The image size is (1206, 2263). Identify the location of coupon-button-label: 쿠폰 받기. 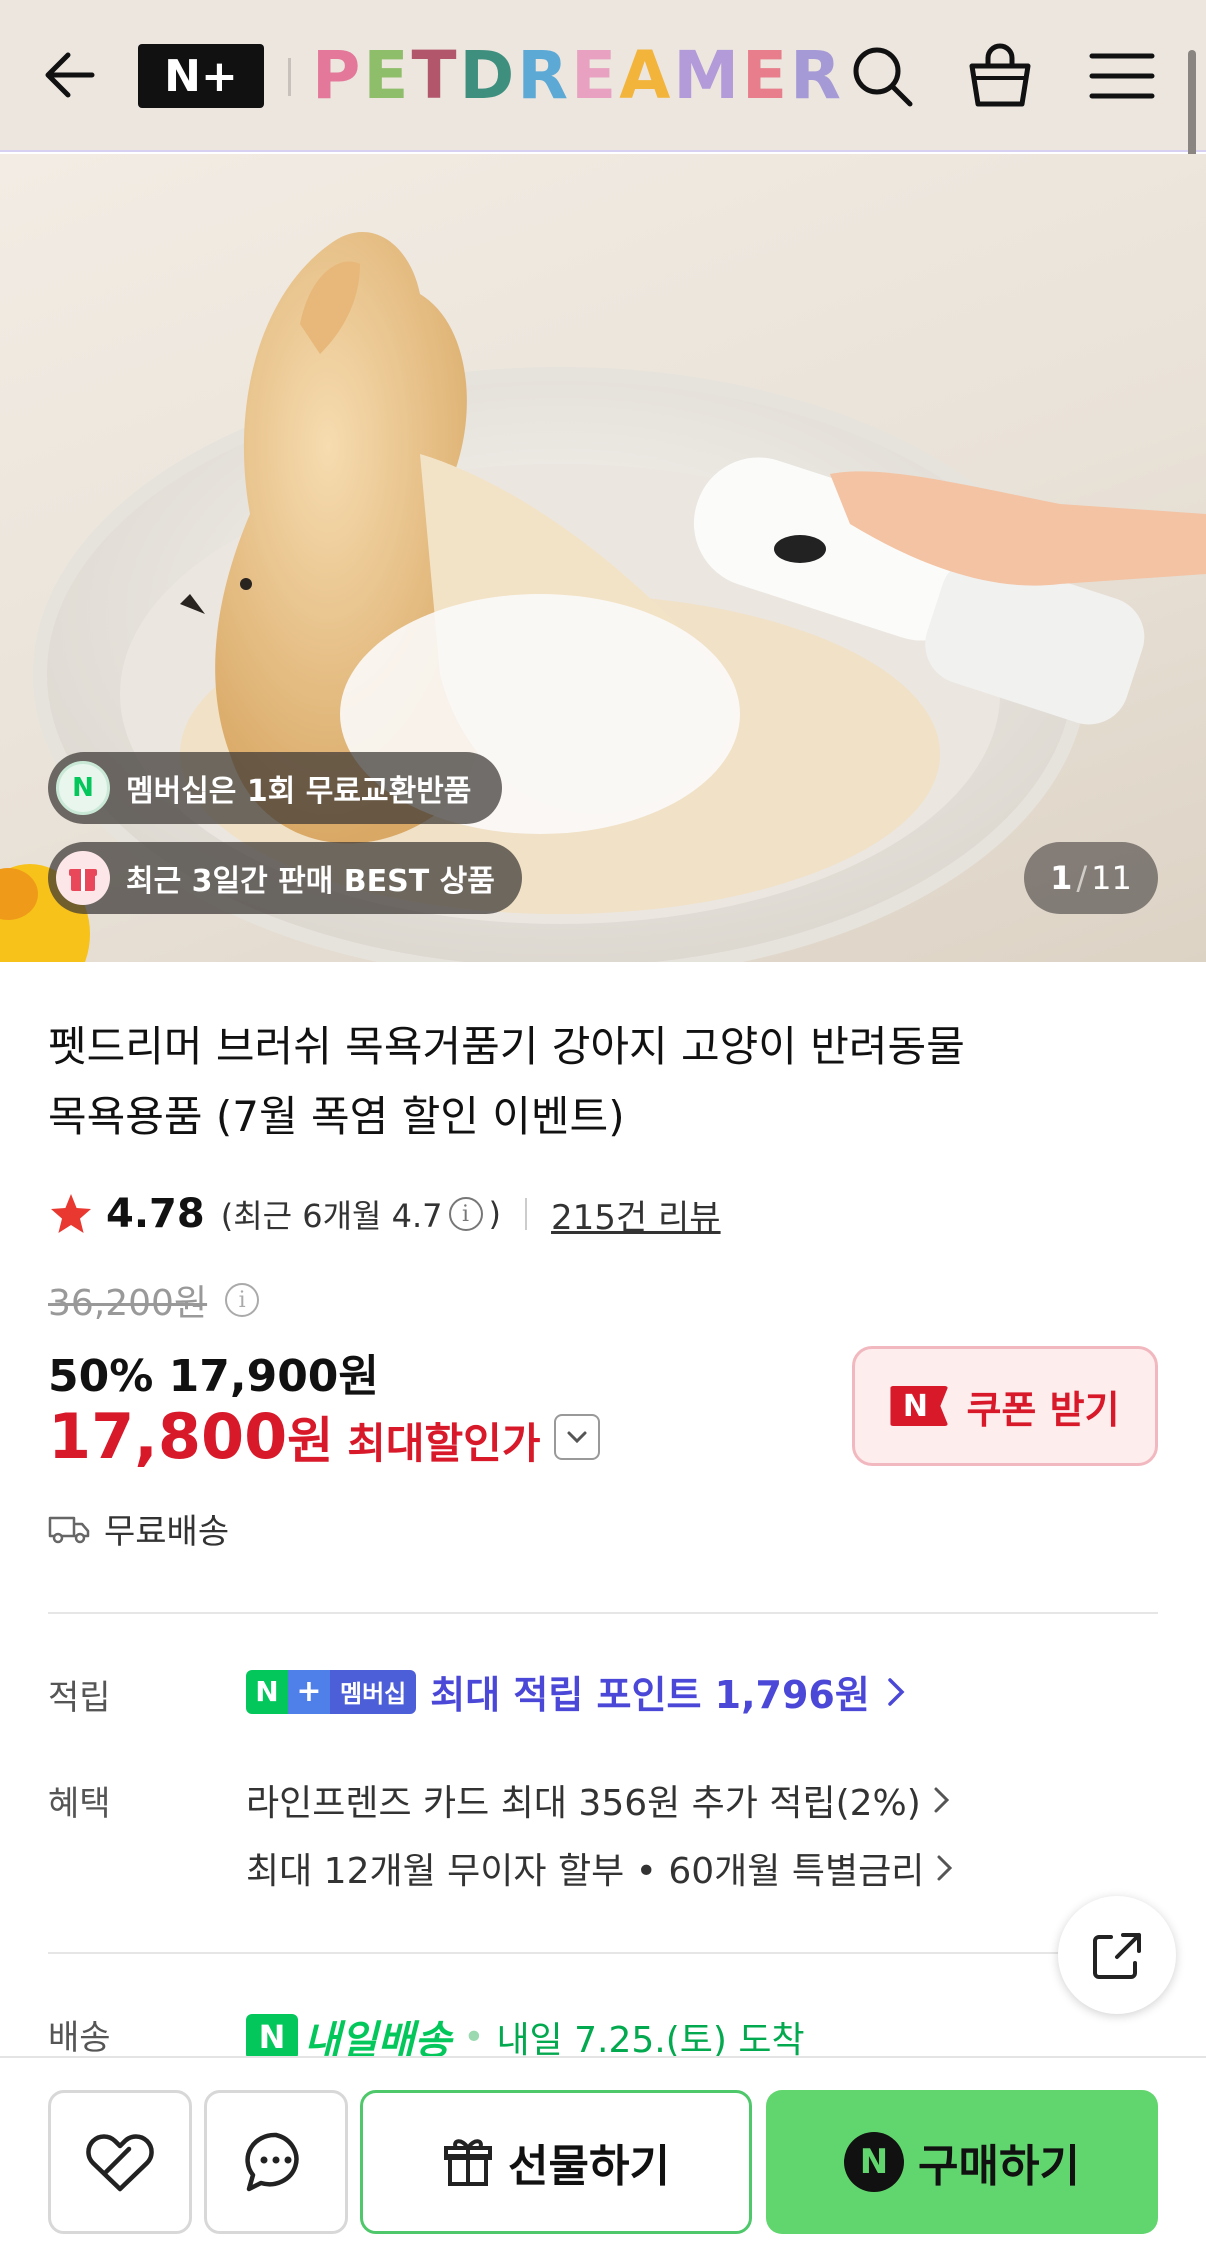
(1043, 1409).